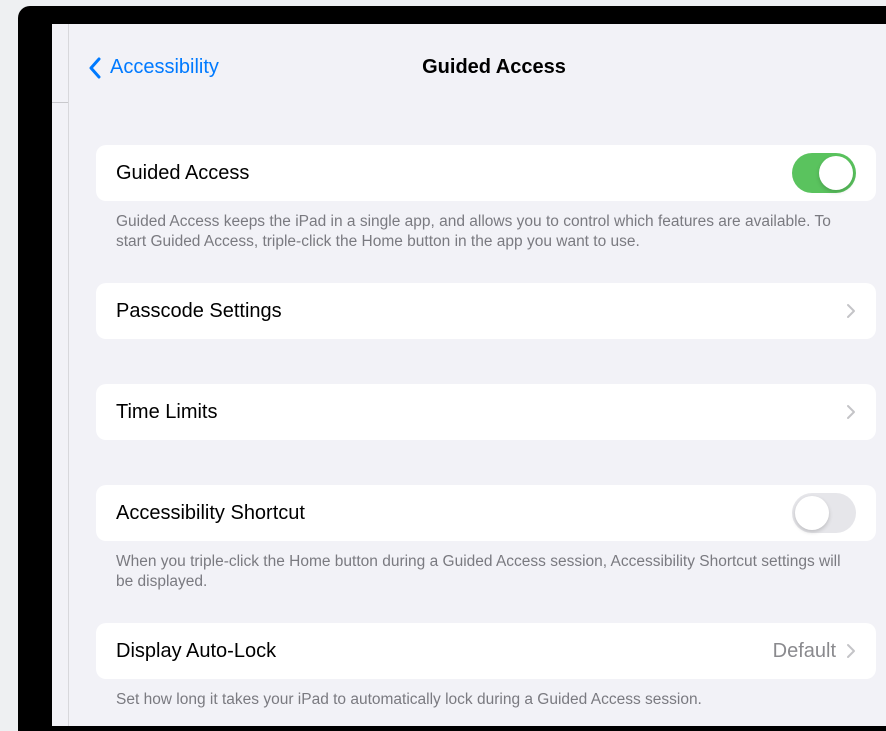 The image size is (886, 731). I want to click on sidebar-divider, so click(60, 102).